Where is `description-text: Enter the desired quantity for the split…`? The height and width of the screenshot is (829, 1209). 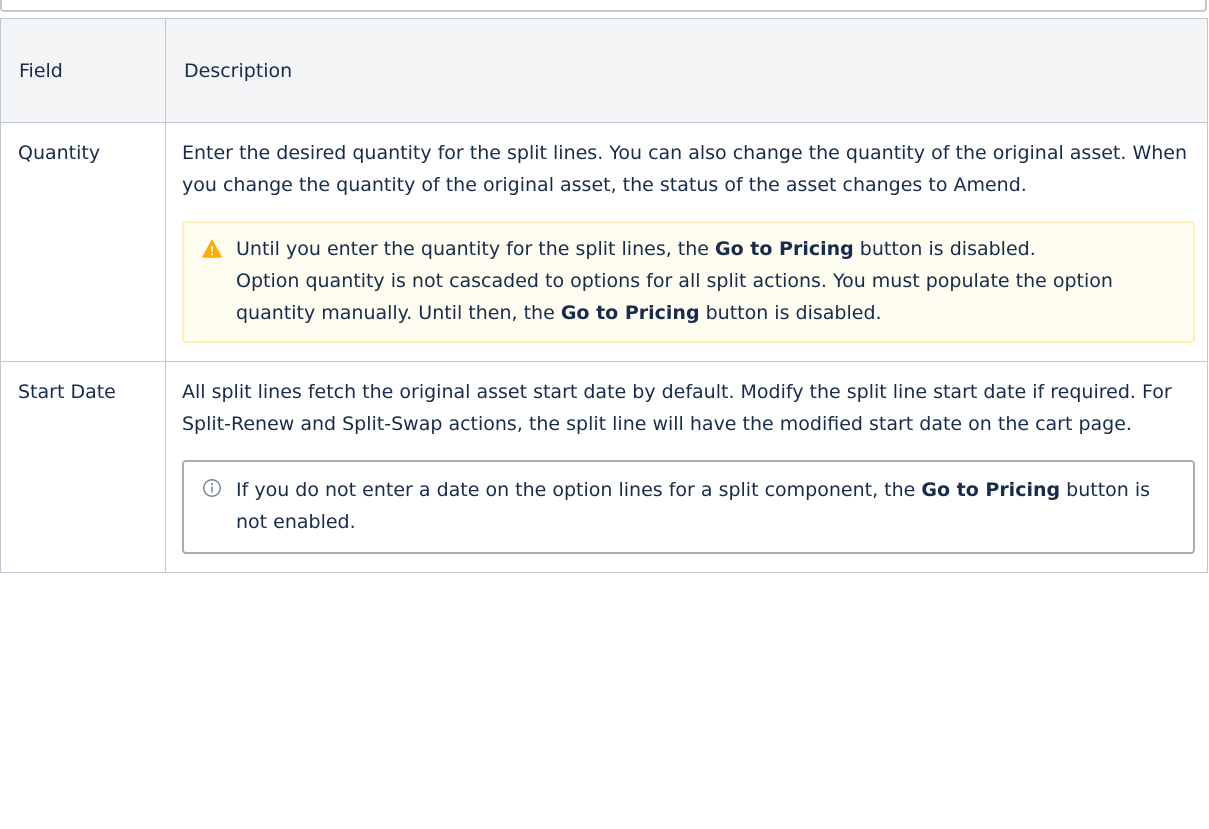
description-text: Enter the desired quantity for the split… is located at coordinates (685, 169).